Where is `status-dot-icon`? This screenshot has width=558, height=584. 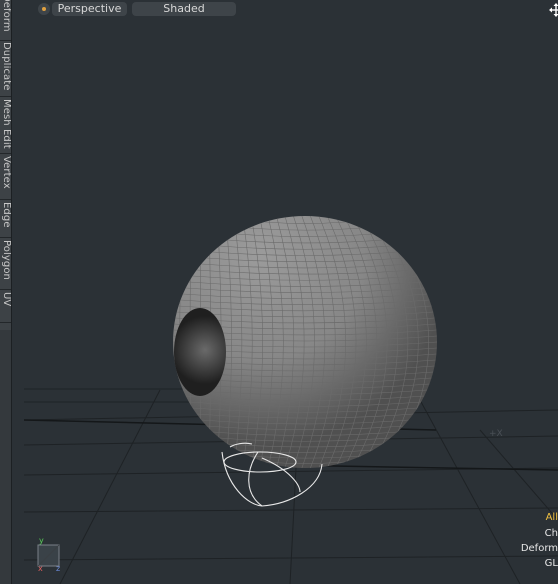 status-dot-icon is located at coordinates (44, 9).